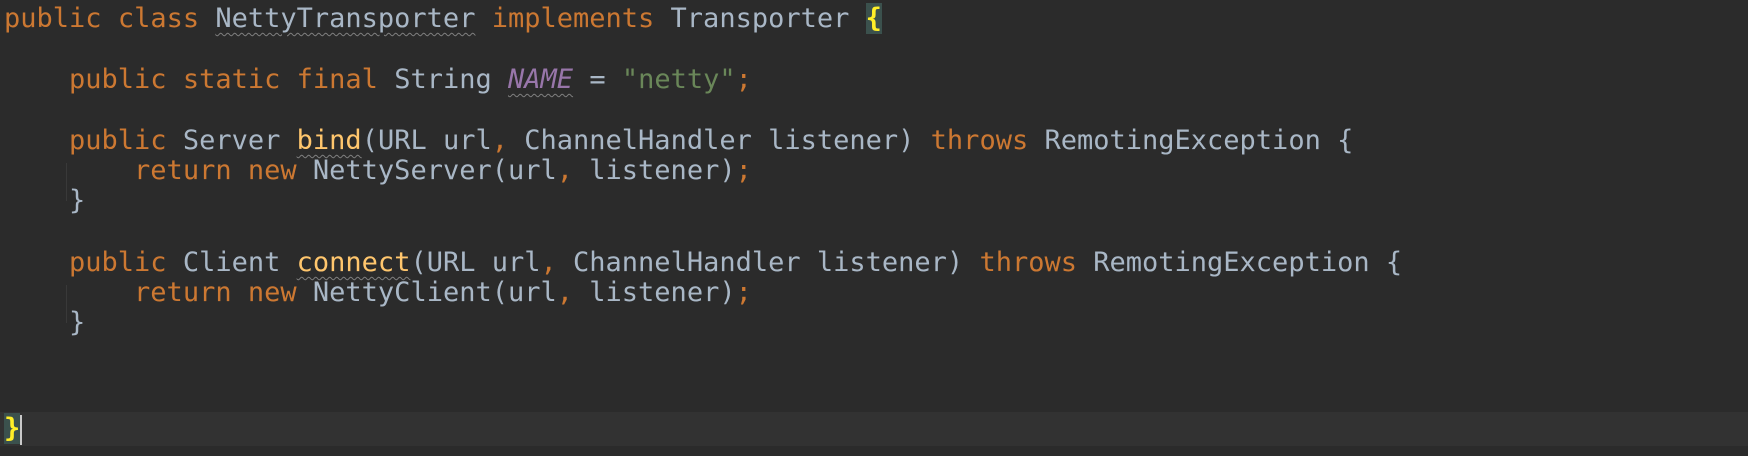 The height and width of the screenshot is (456, 1748). Describe the element at coordinates (434, 292) in the screenshot. I see `constructor-call: NettyClient(url` at that location.